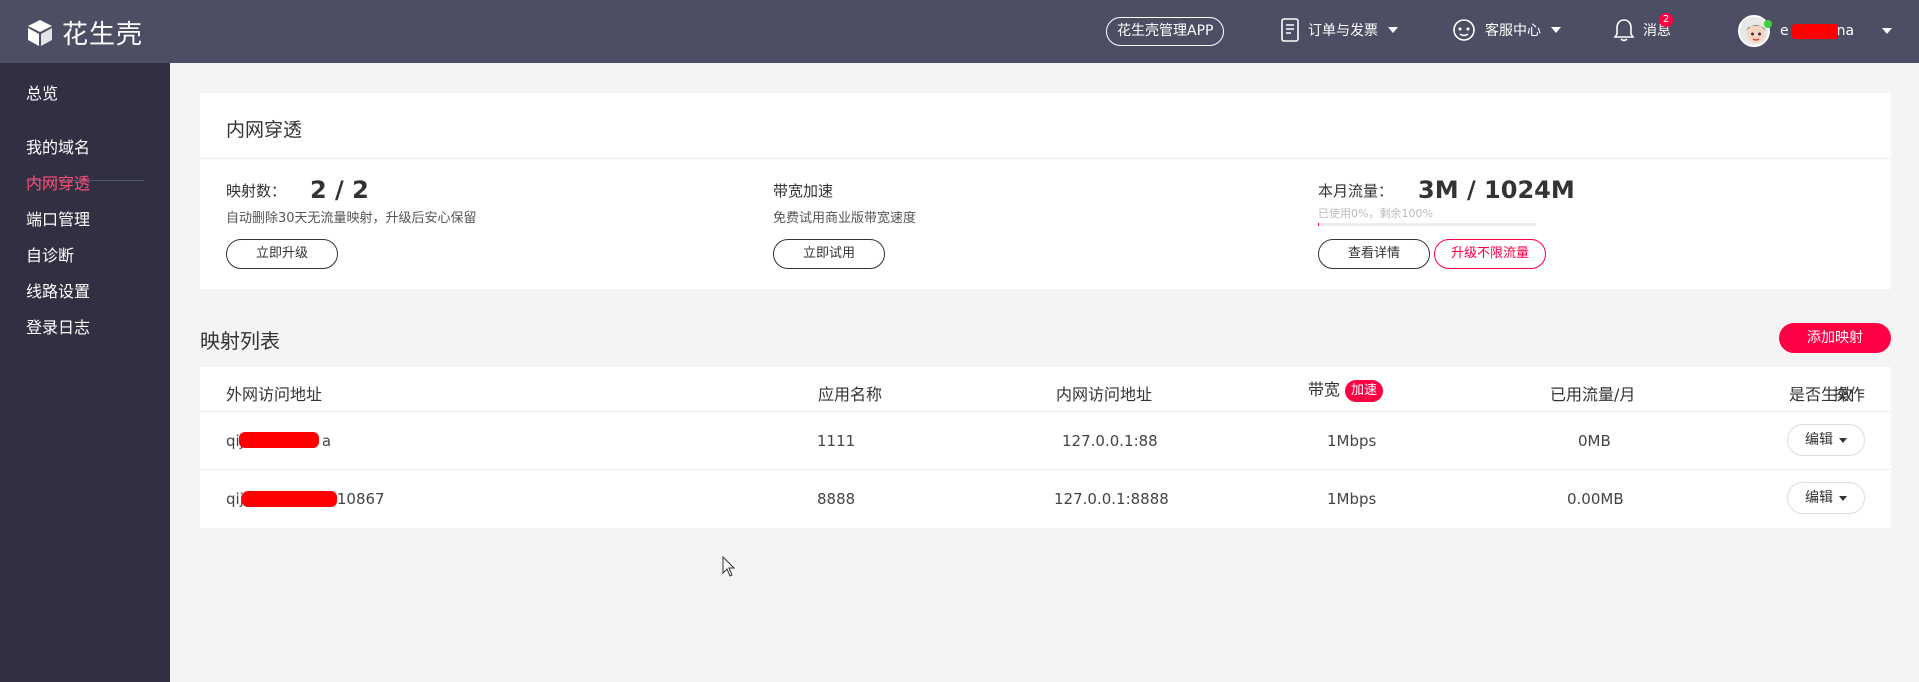 This screenshot has width=1919, height=682. I want to click on orders-invoices-menu: 订单与发票, so click(1339, 30).